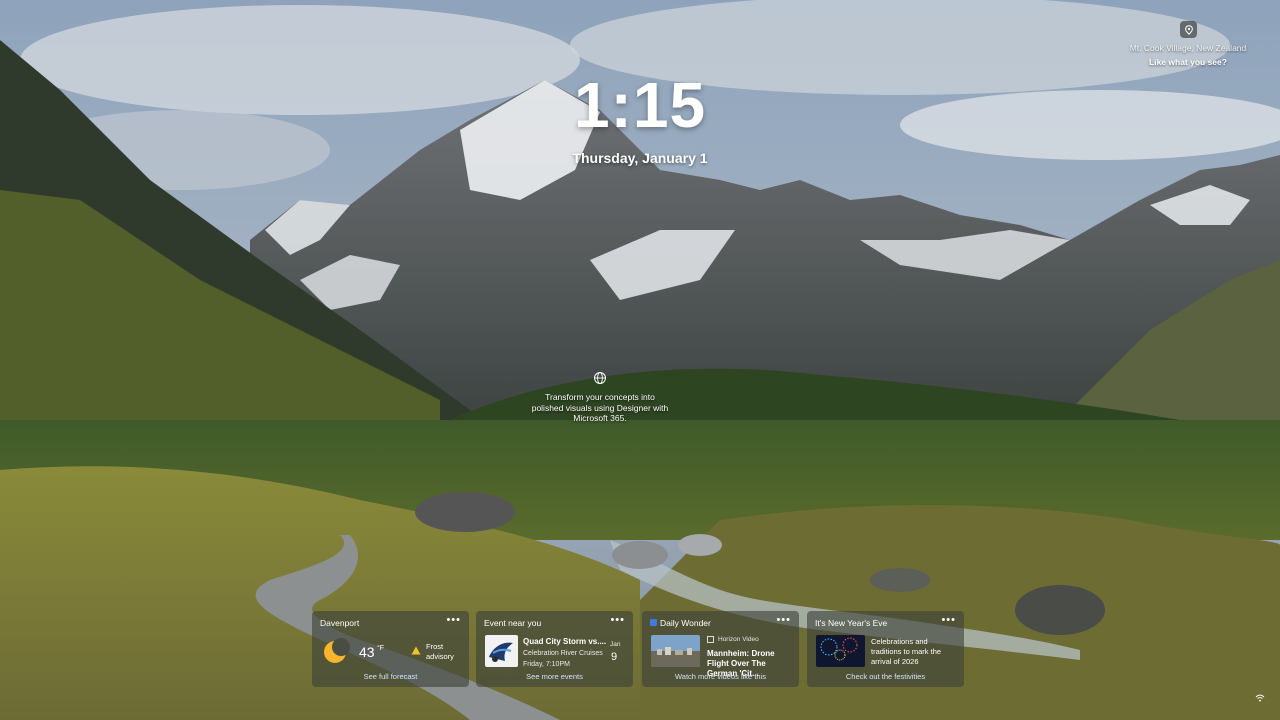 The height and width of the screenshot is (720, 1280). Describe the element at coordinates (1188, 62) in the screenshot. I see `like-what-you-see-link: Like what you see?` at that location.